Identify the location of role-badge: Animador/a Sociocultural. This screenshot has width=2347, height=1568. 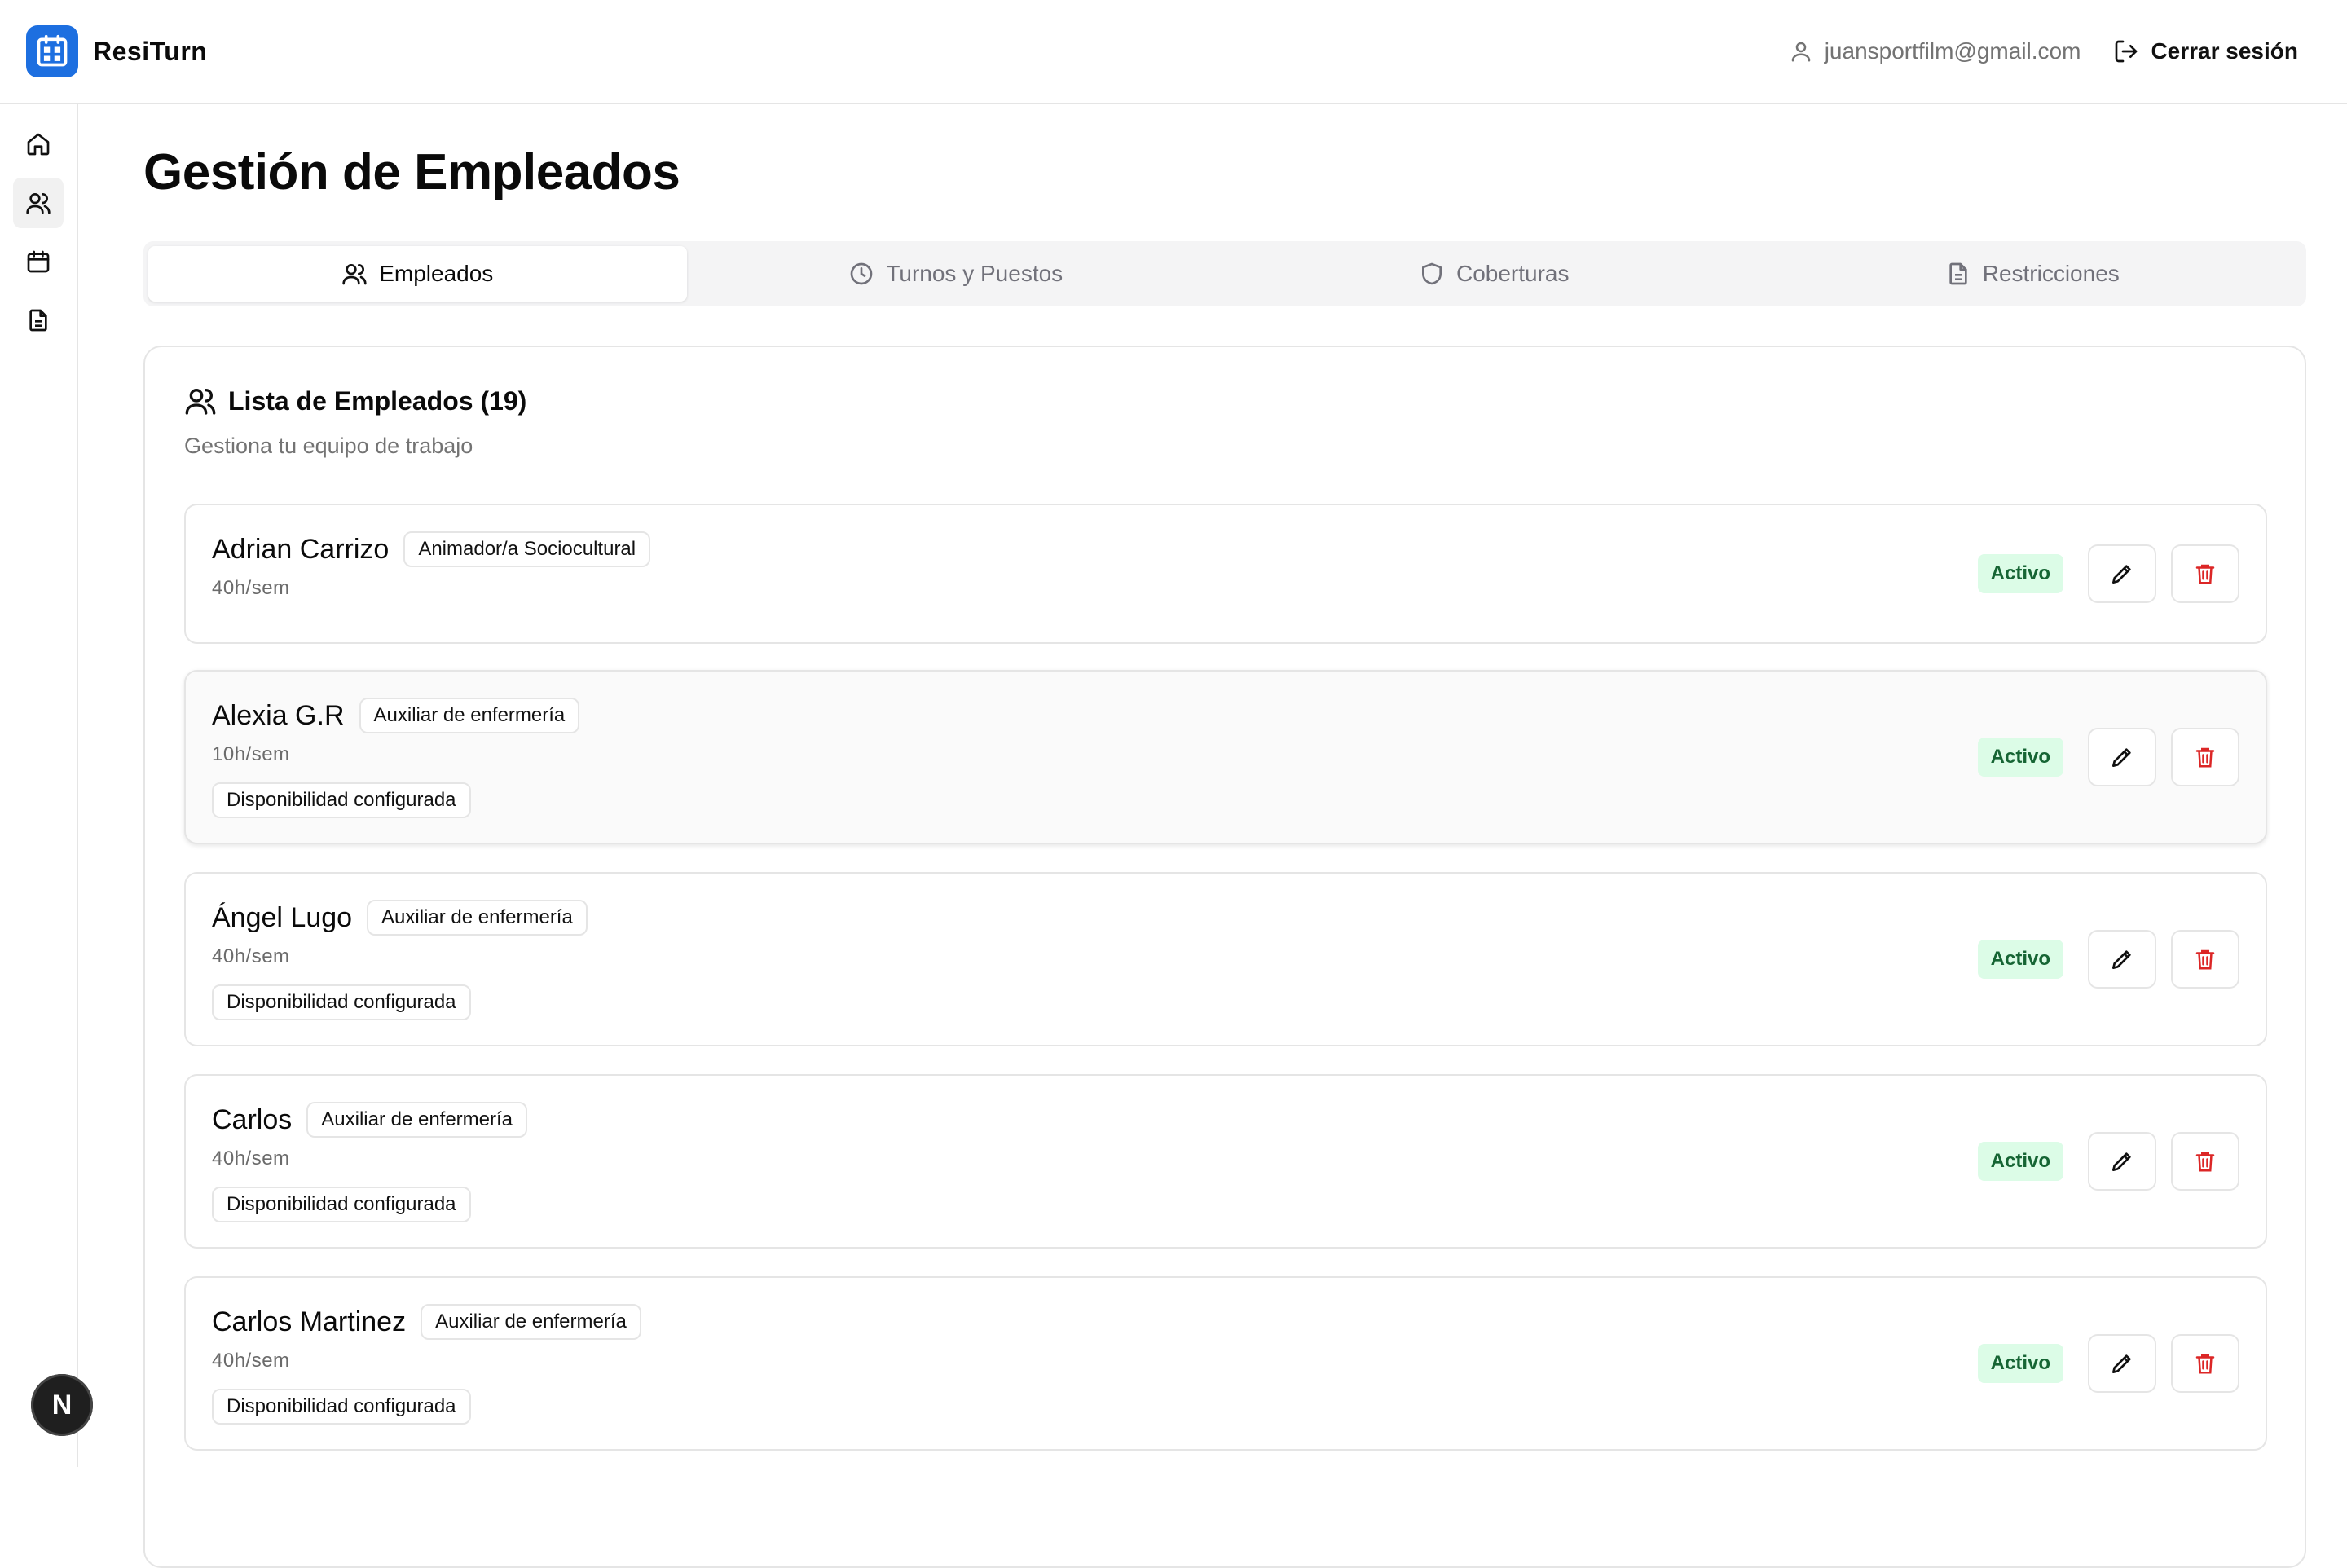
(527, 549).